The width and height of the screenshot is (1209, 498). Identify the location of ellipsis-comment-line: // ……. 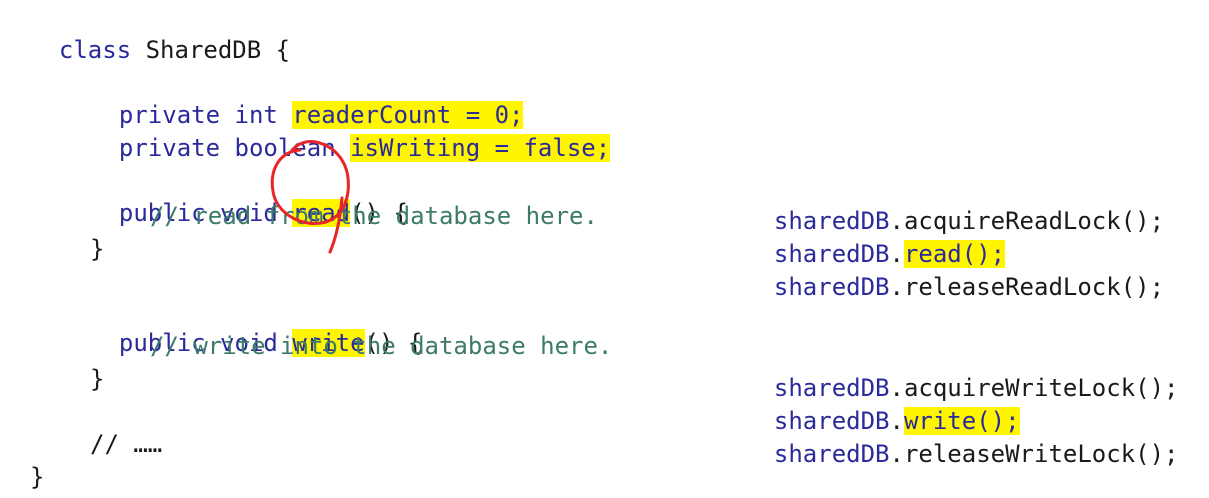
(126, 444).